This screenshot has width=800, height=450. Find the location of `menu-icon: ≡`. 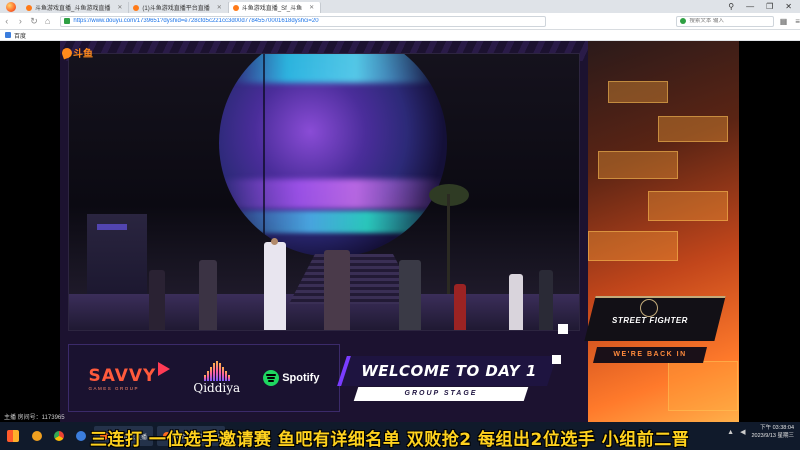

menu-icon: ≡ is located at coordinates (797, 21).